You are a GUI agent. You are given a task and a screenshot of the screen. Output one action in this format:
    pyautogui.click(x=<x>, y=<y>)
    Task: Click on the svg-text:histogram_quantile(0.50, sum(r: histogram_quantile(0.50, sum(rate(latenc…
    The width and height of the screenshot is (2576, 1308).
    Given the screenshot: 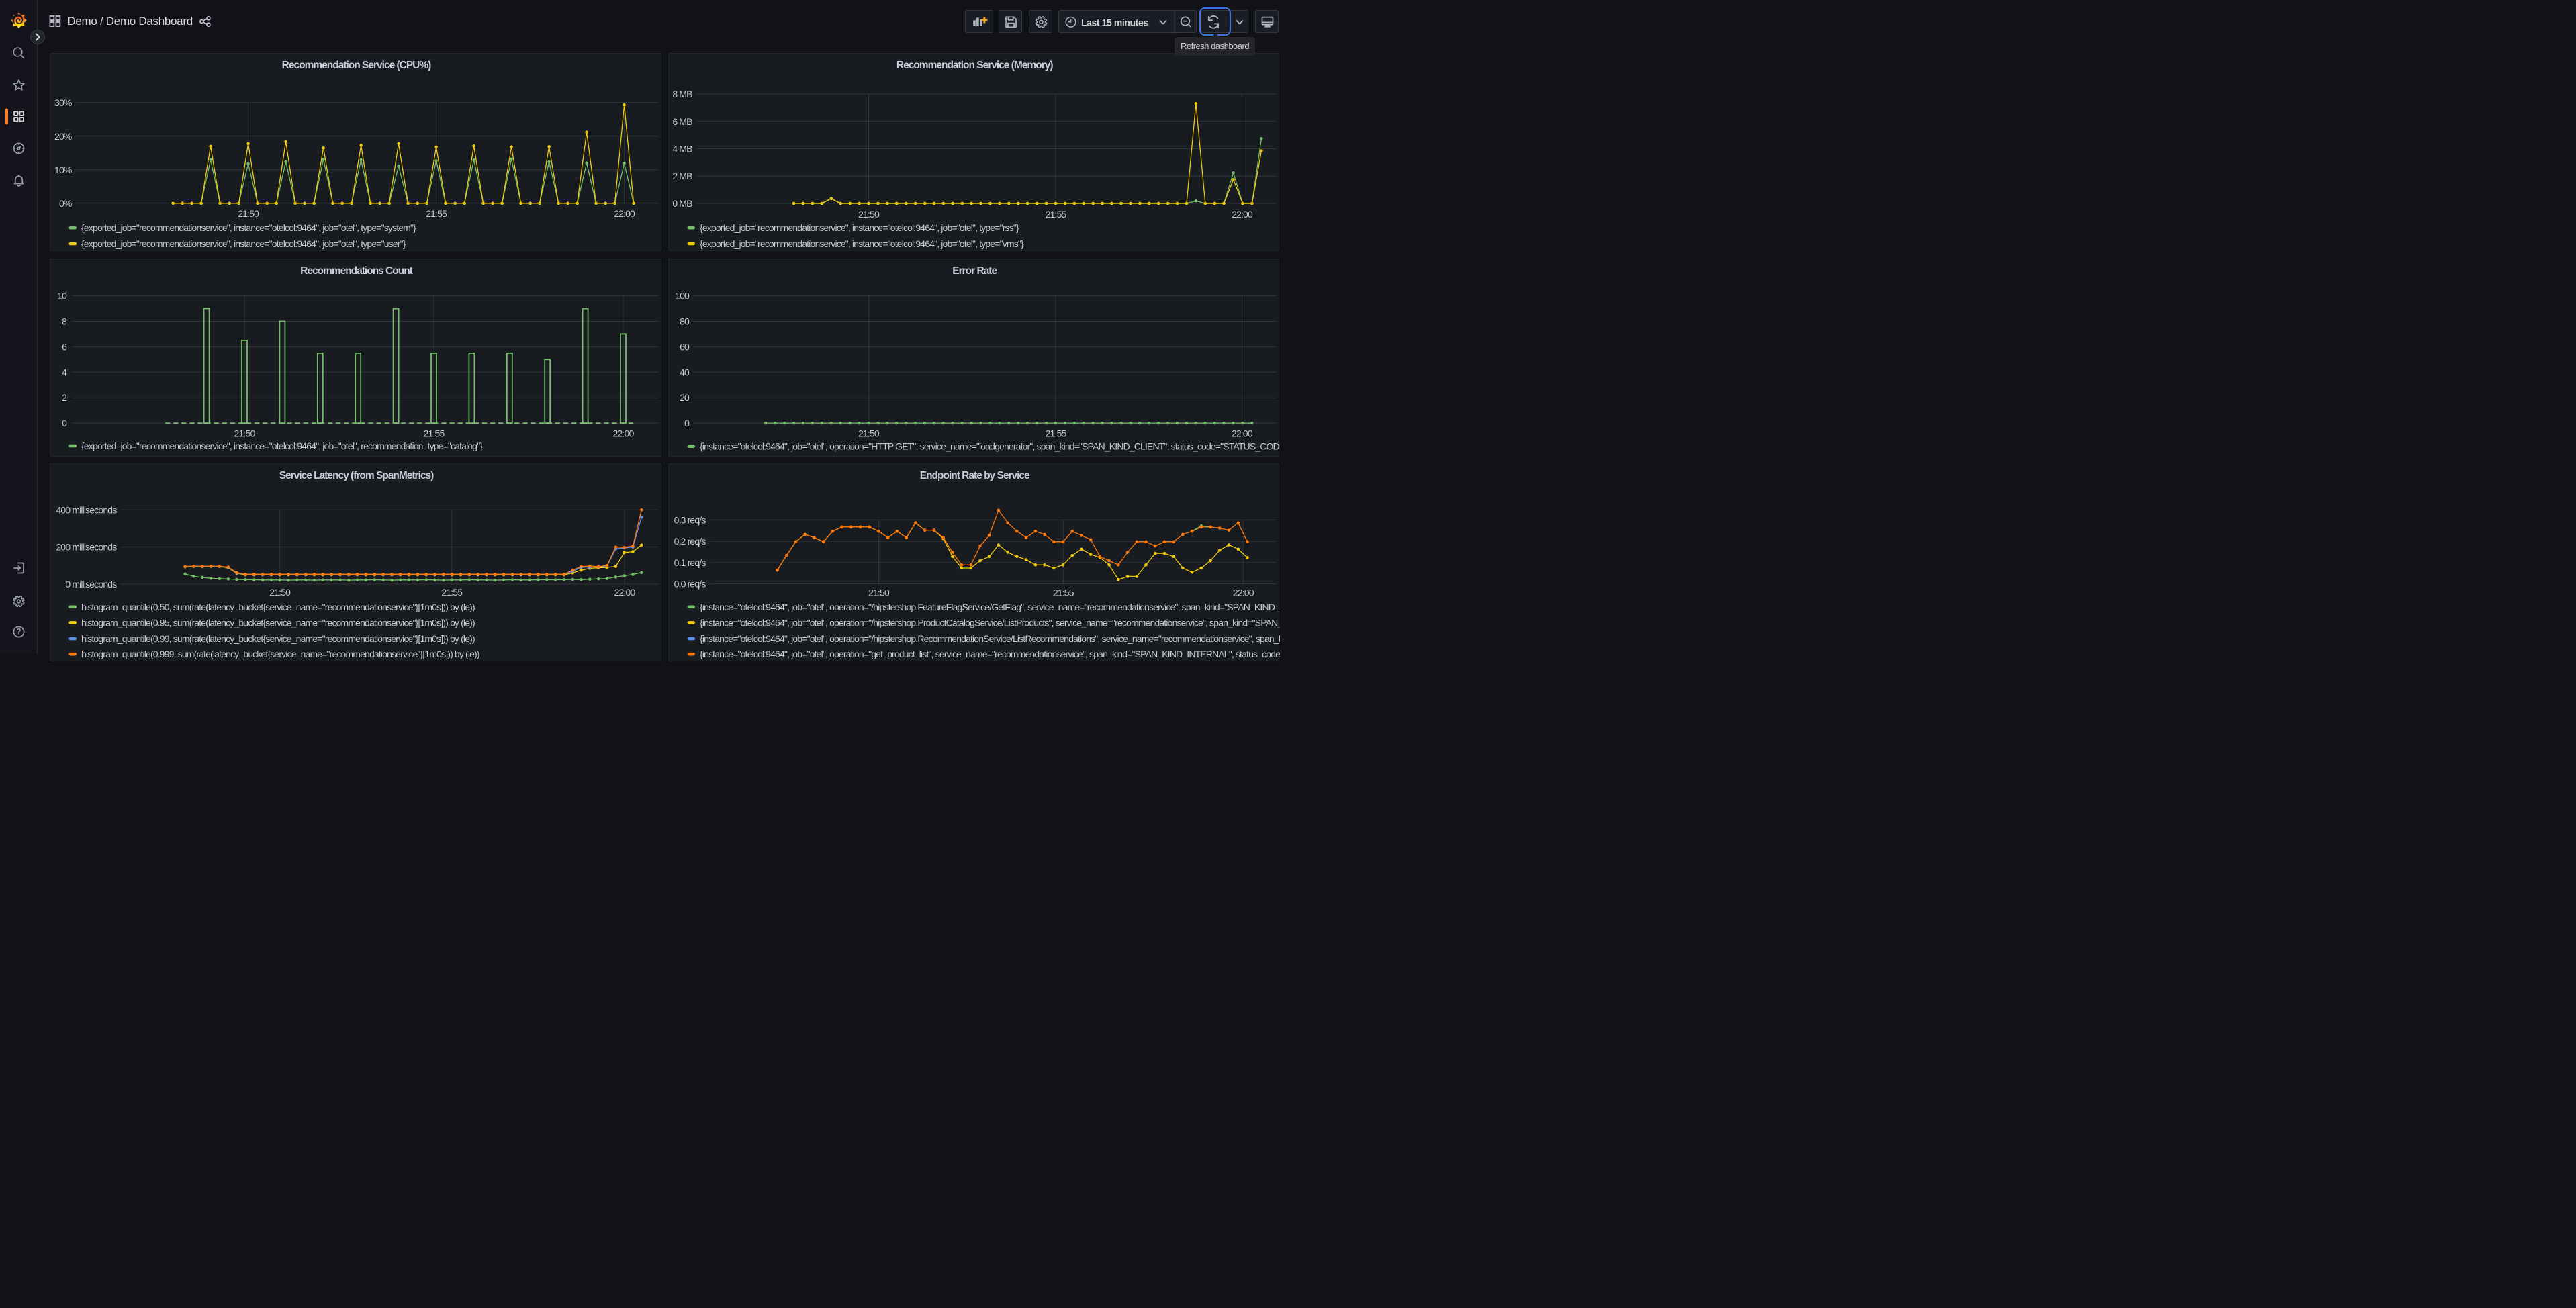 What is the action you would take?
    pyautogui.click(x=278, y=607)
    